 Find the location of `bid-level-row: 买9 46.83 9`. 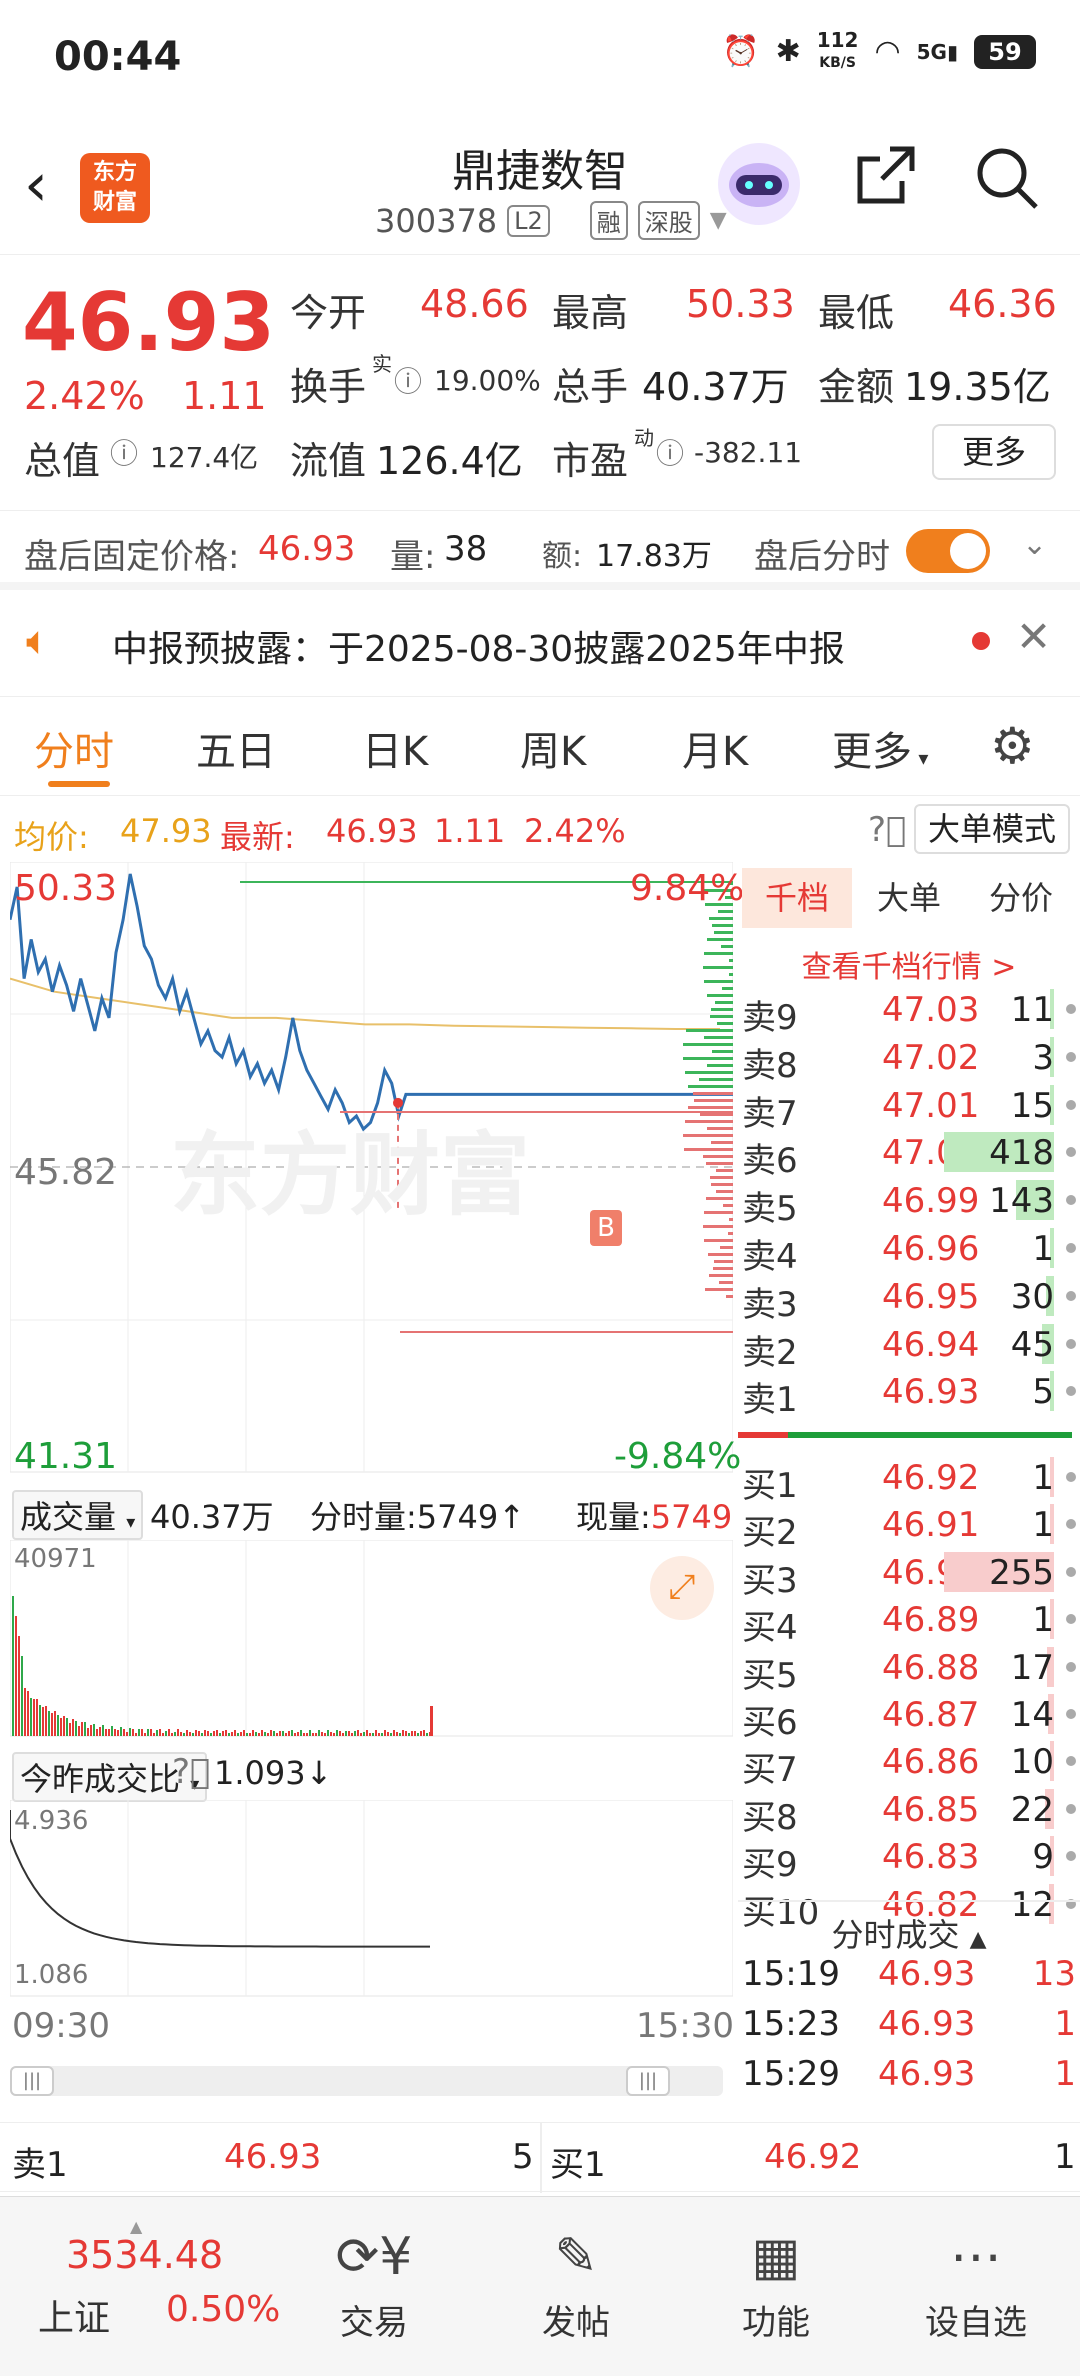

bid-level-row: 买9 46.83 9 is located at coordinates (909, 1859).